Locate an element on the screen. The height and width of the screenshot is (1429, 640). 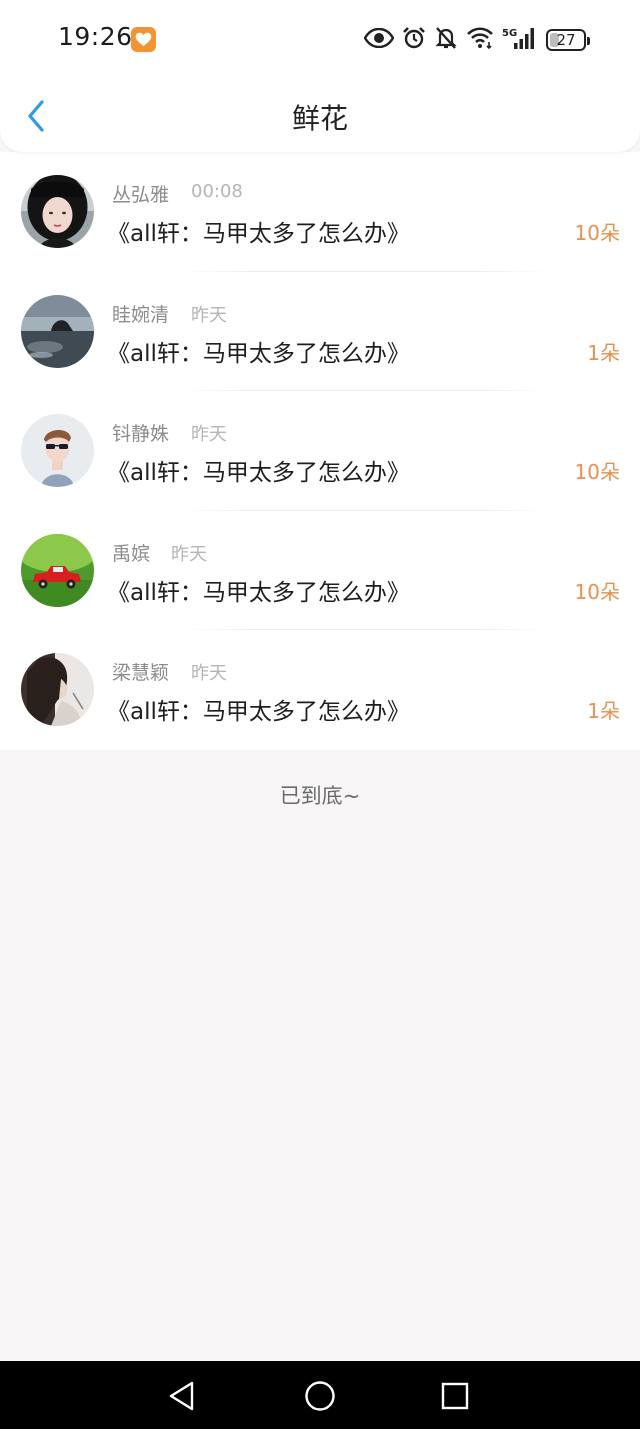
home-circle-icon is located at coordinates (320, 1396).